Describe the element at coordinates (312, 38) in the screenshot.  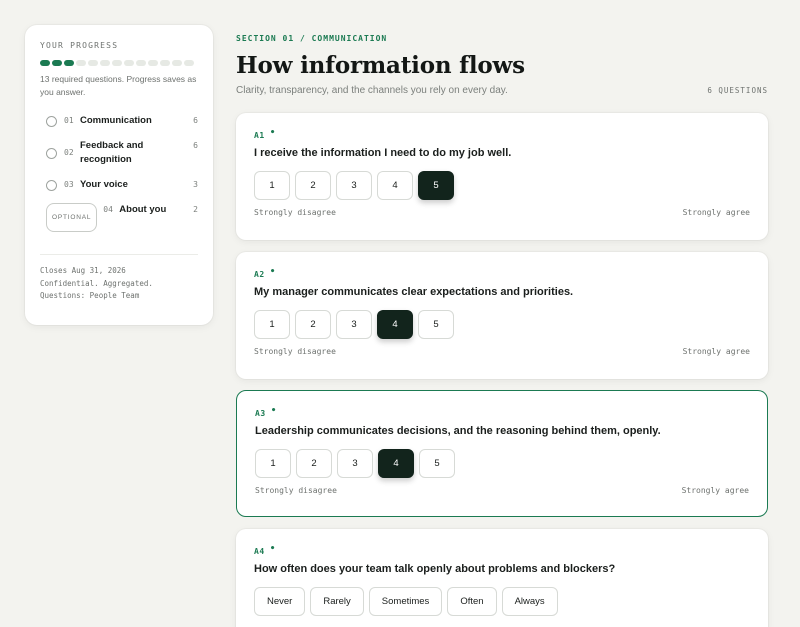
I see `section-eyebrow: SECTION 01 / COMMUNICATION` at that location.